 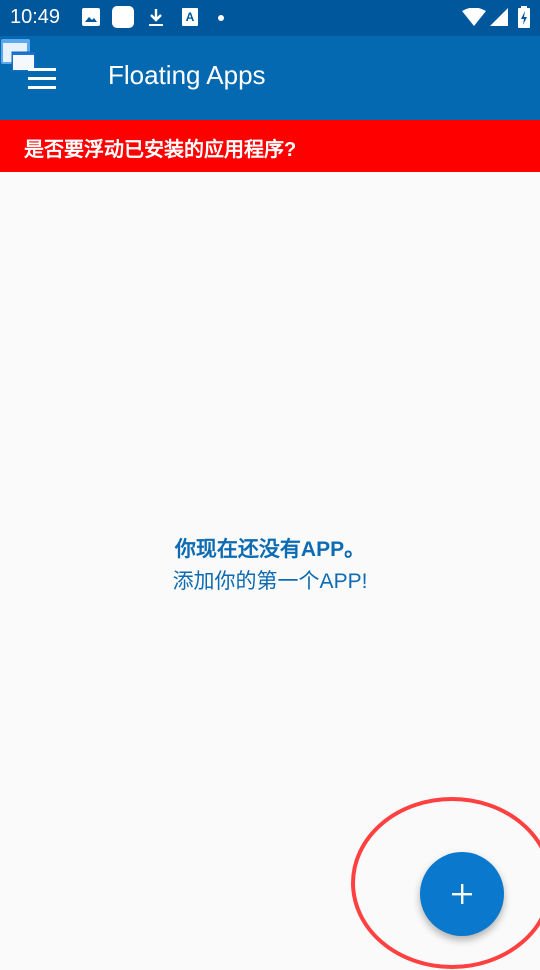 I want to click on status-bar: 10:49 A, so click(x=270, y=18).